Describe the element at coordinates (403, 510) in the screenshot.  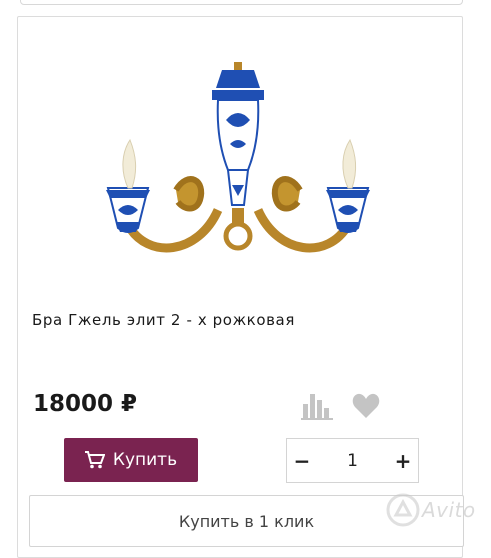
I see `avito-logo-icon` at that location.